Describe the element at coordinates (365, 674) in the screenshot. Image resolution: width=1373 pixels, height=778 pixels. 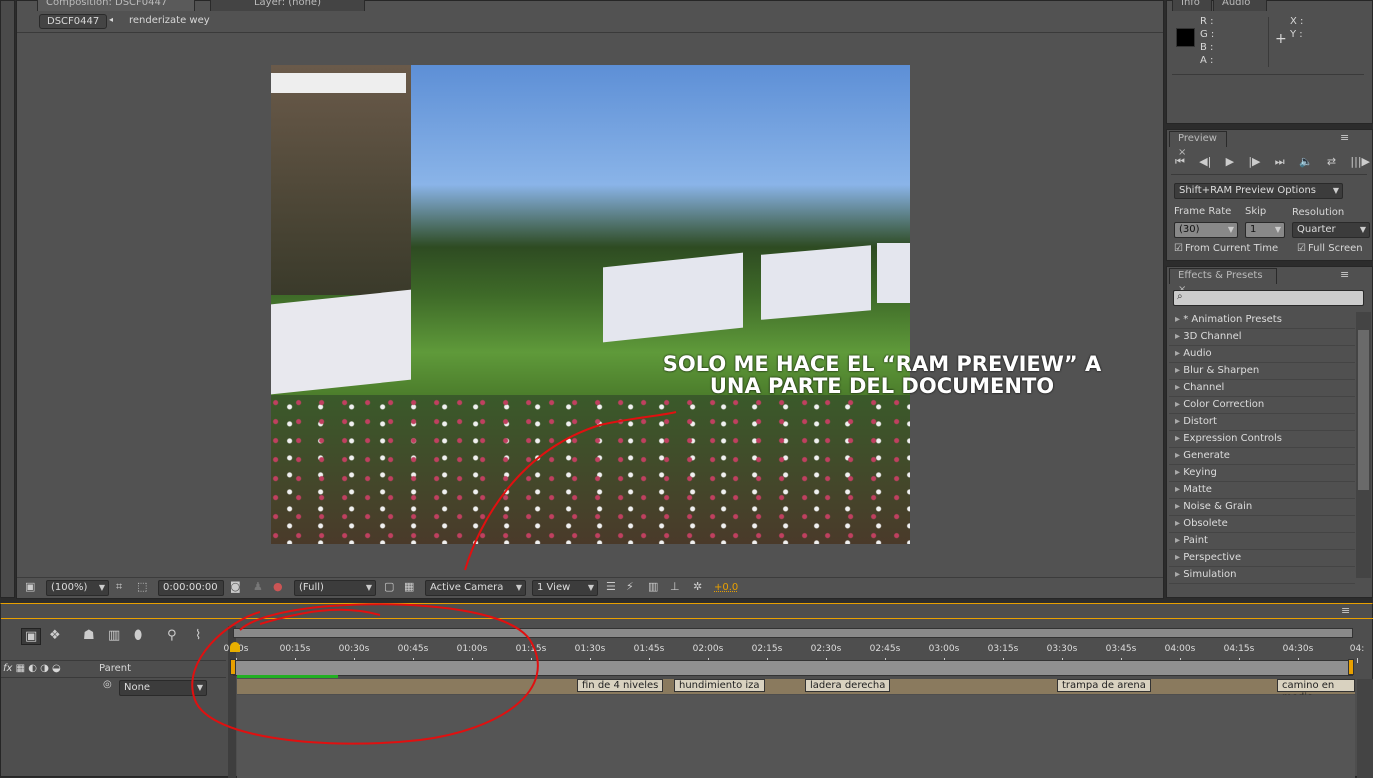
I see `annotation-circle` at that location.